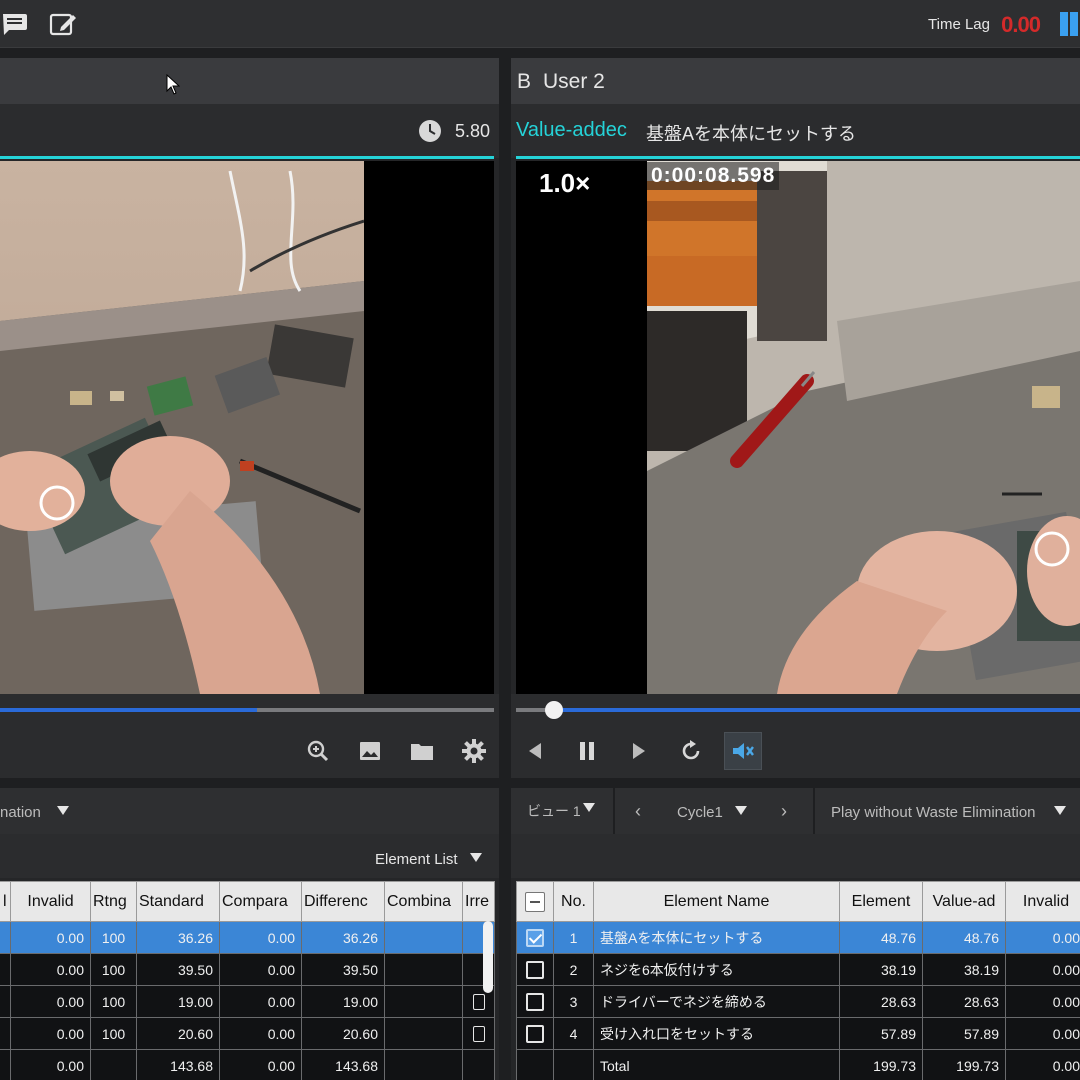  What do you see at coordinates (573, 937) in the screenshot?
I see `cell-no: 1` at bounding box center [573, 937].